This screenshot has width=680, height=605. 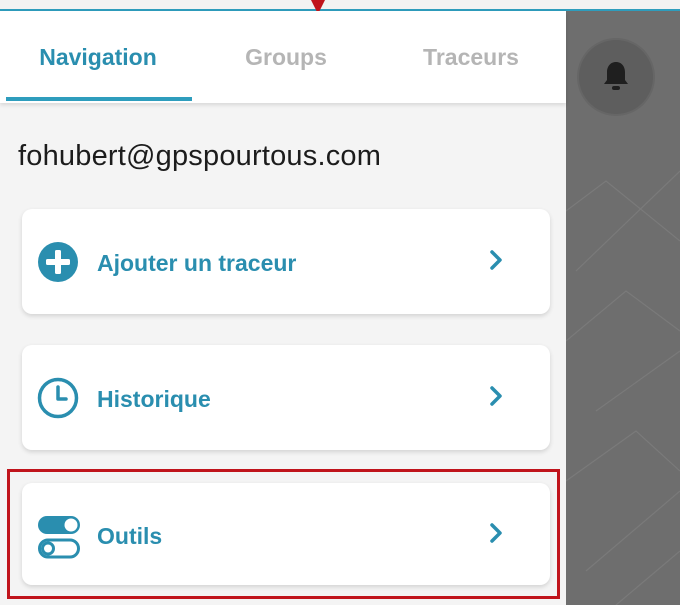 What do you see at coordinates (98, 57) in the screenshot?
I see `tab-navigation: Navigation` at bounding box center [98, 57].